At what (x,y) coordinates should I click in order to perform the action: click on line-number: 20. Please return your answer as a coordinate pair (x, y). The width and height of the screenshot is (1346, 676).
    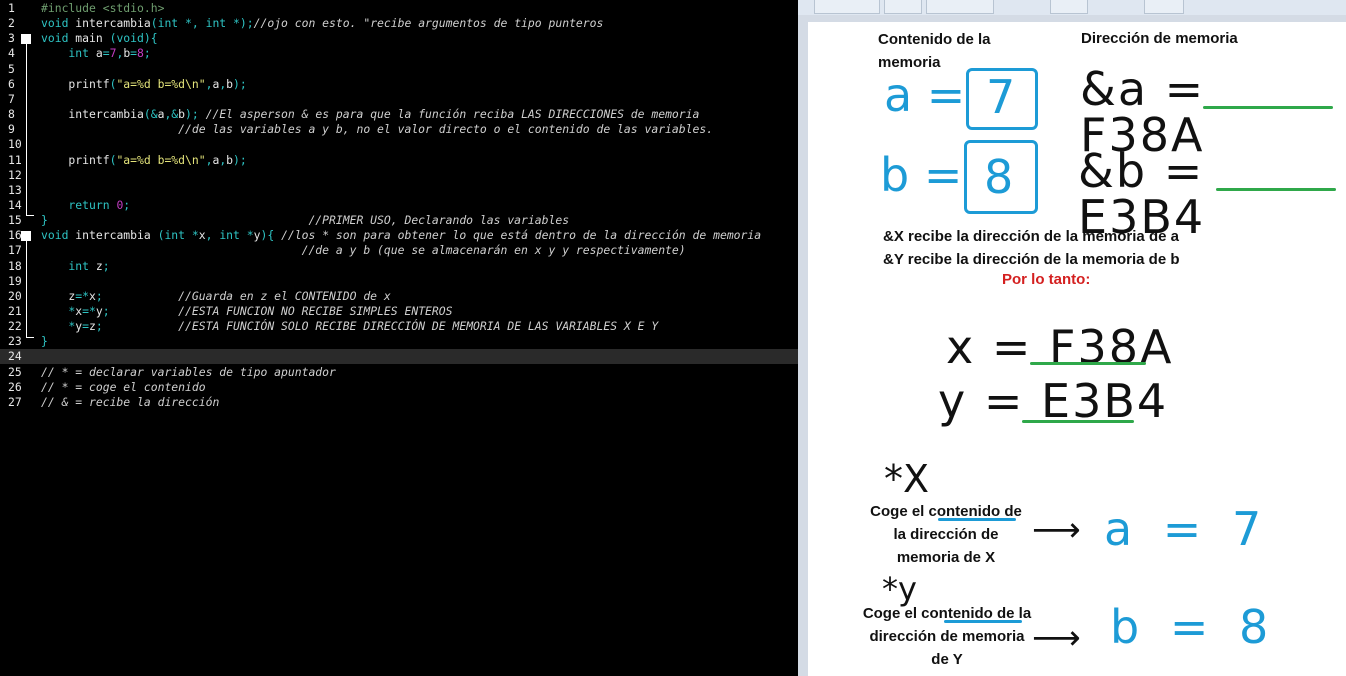
    Looking at the image, I should click on (15, 295).